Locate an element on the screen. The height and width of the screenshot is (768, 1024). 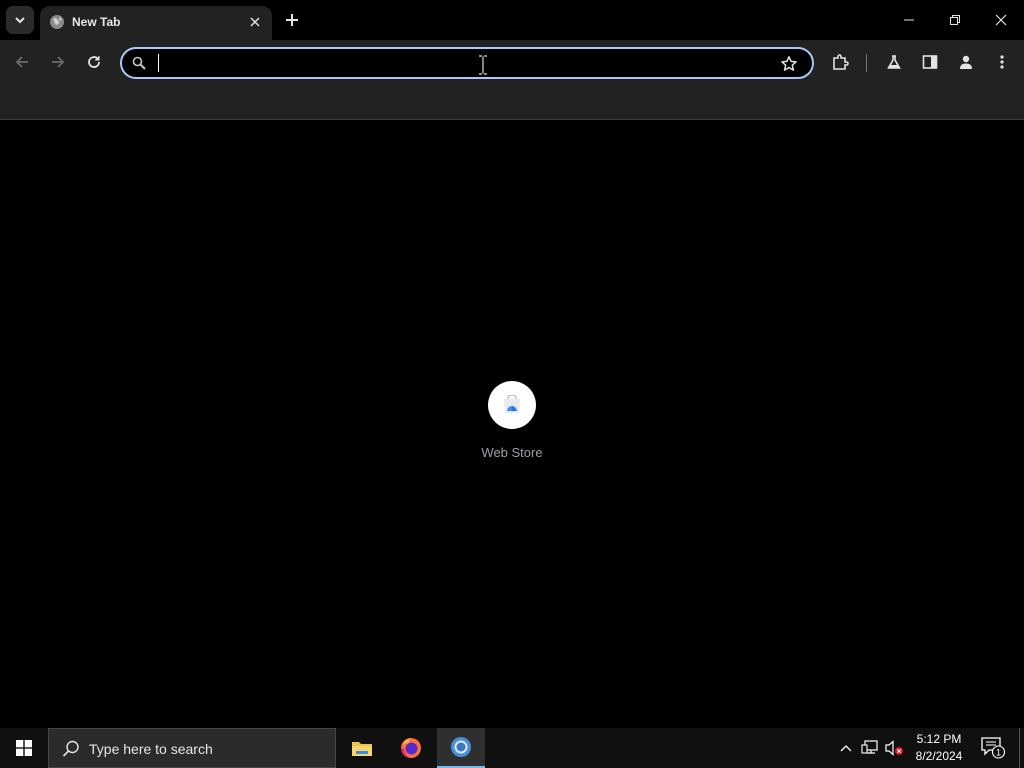
reload-icon is located at coordinates (94, 62).